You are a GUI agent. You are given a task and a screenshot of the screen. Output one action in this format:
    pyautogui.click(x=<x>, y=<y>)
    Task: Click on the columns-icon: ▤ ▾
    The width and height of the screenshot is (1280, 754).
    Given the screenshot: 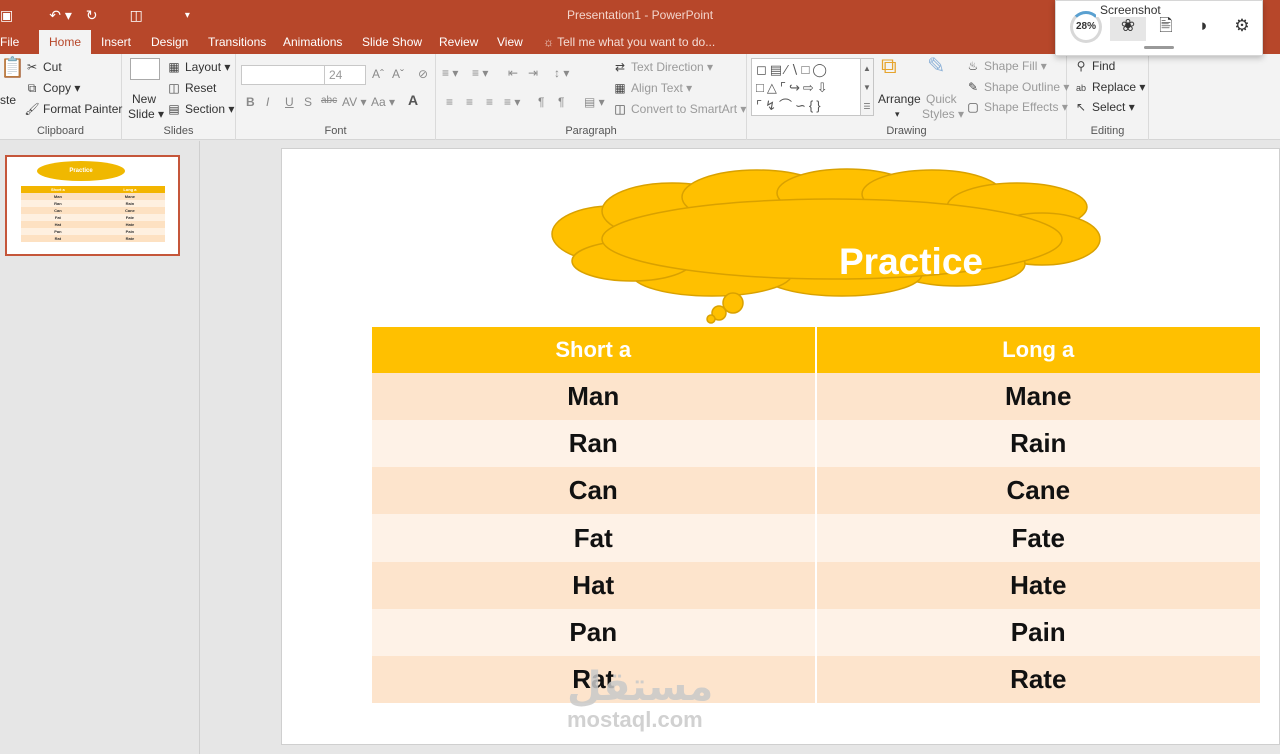 What is the action you would take?
    pyautogui.click(x=594, y=102)
    